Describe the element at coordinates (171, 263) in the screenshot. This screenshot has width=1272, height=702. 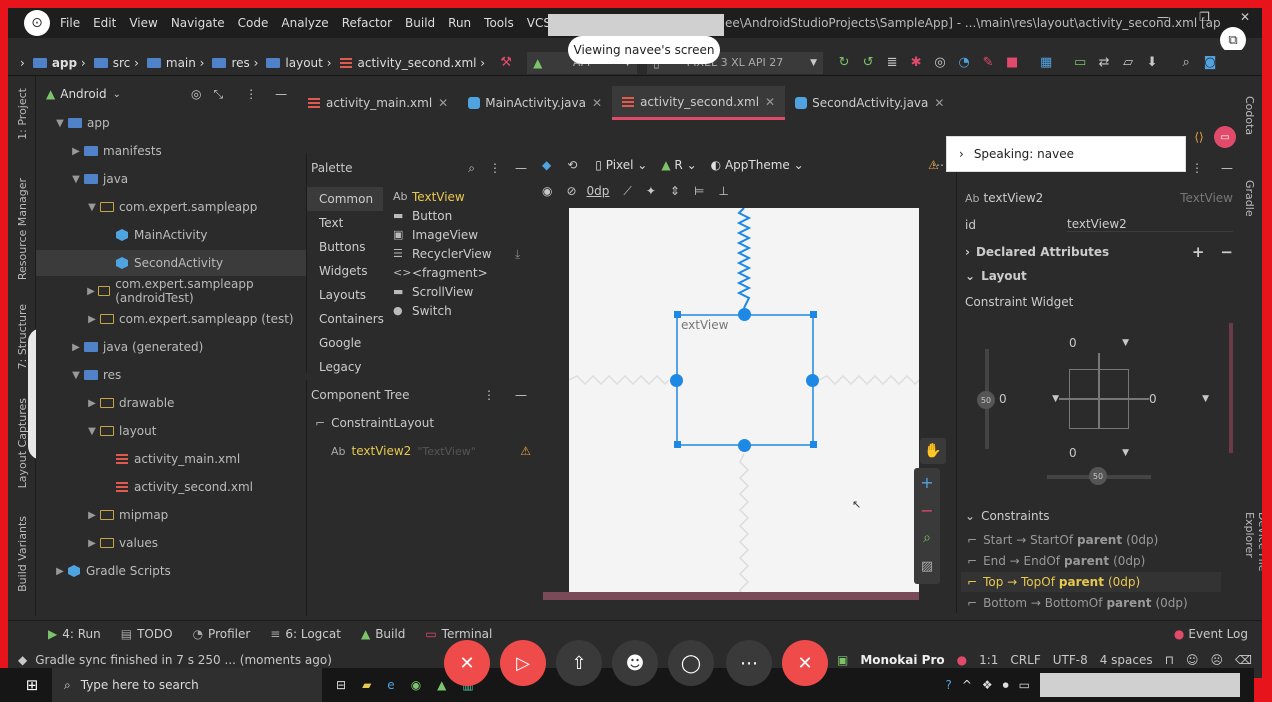
I see `project-tree-row: SecondActivity` at that location.